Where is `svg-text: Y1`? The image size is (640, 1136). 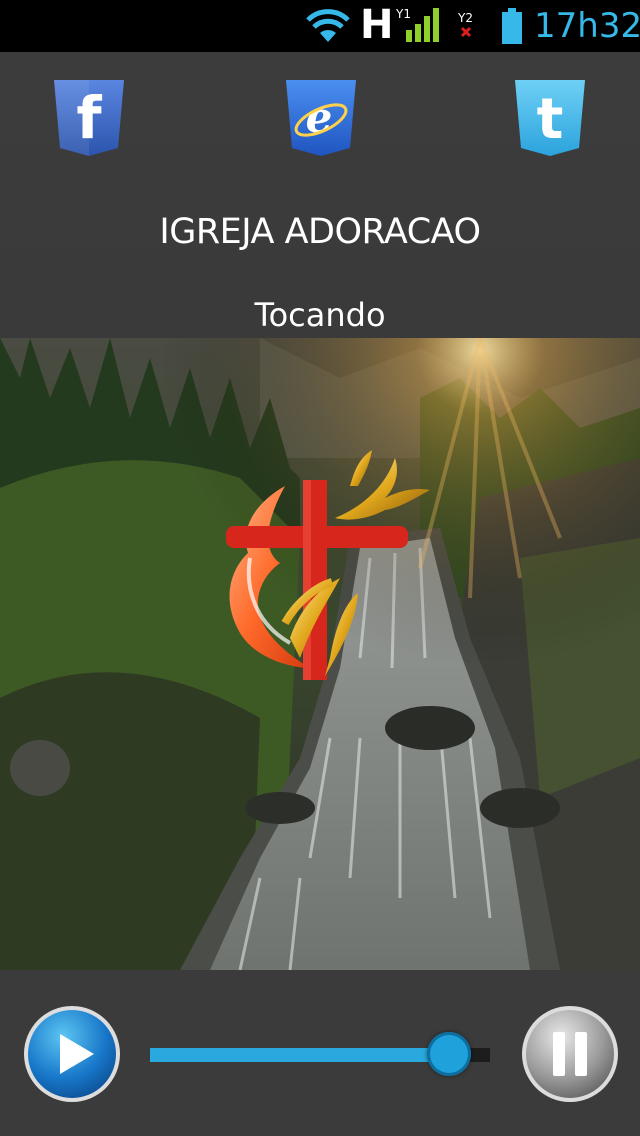
svg-text: Y1 is located at coordinates (403, 14).